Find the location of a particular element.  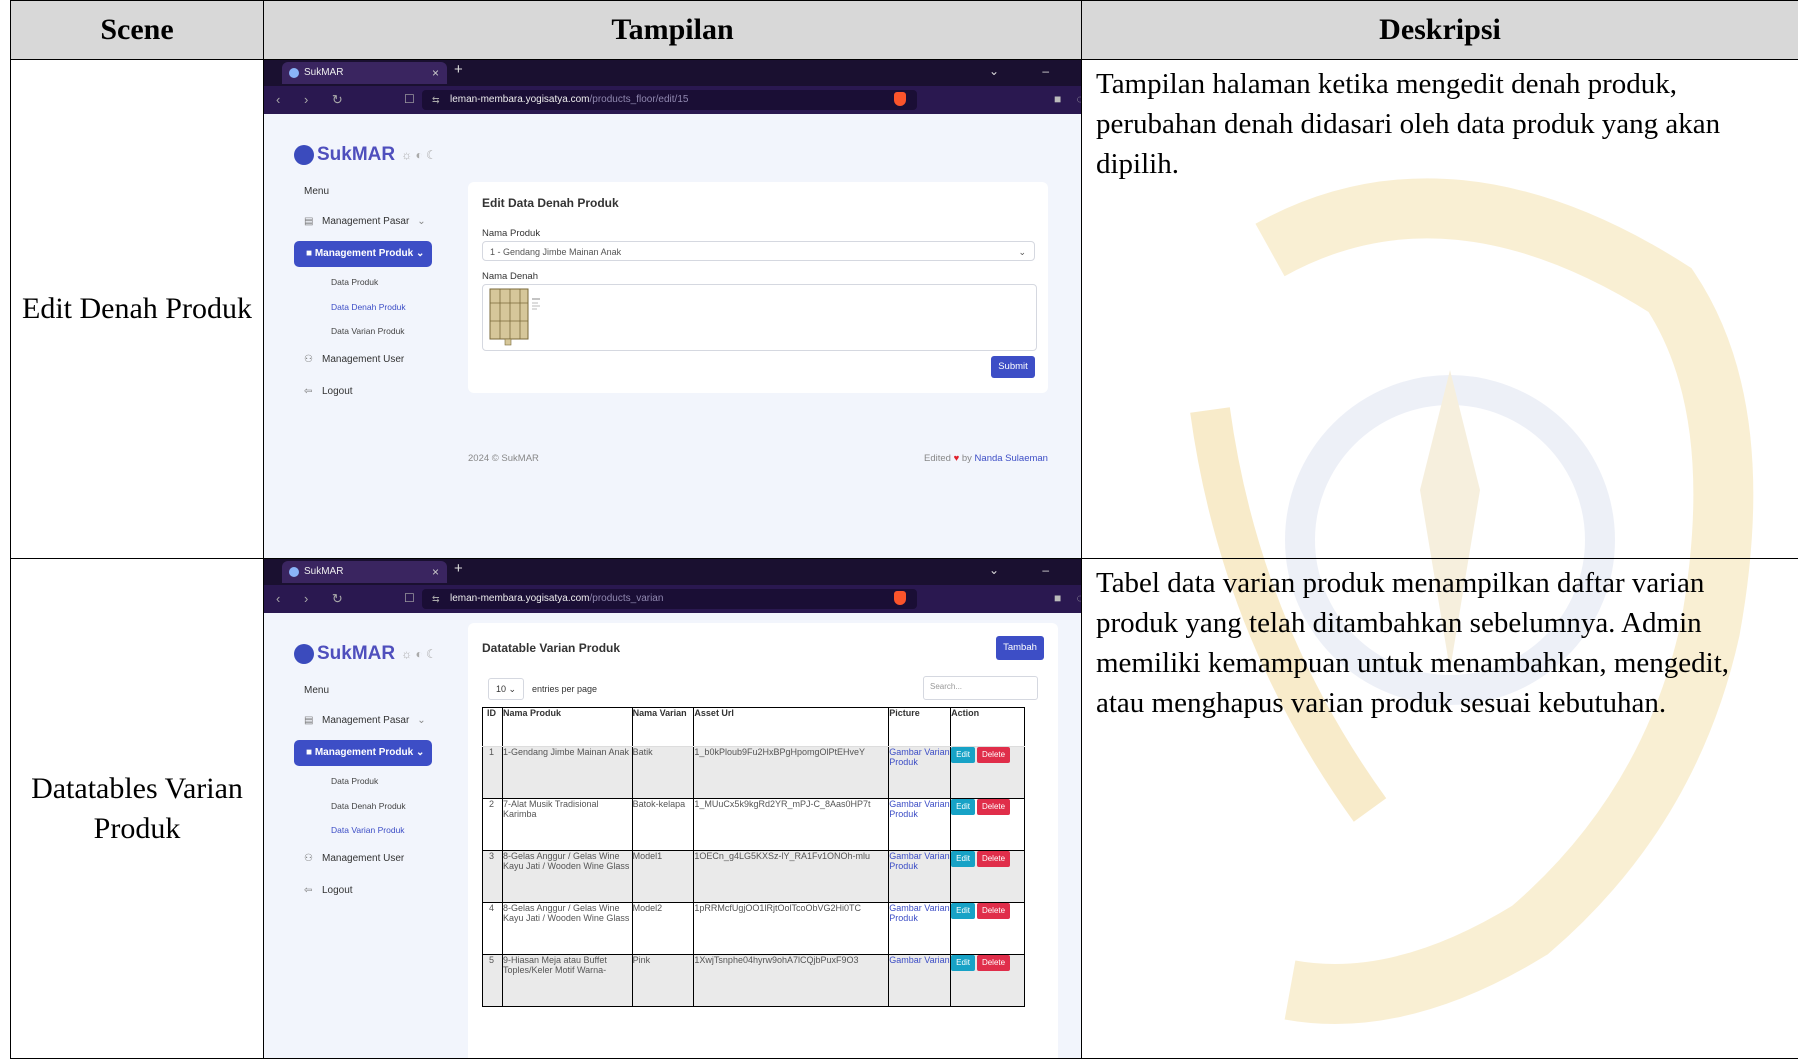

logout-icon: ⇦ is located at coordinates (309, 890).